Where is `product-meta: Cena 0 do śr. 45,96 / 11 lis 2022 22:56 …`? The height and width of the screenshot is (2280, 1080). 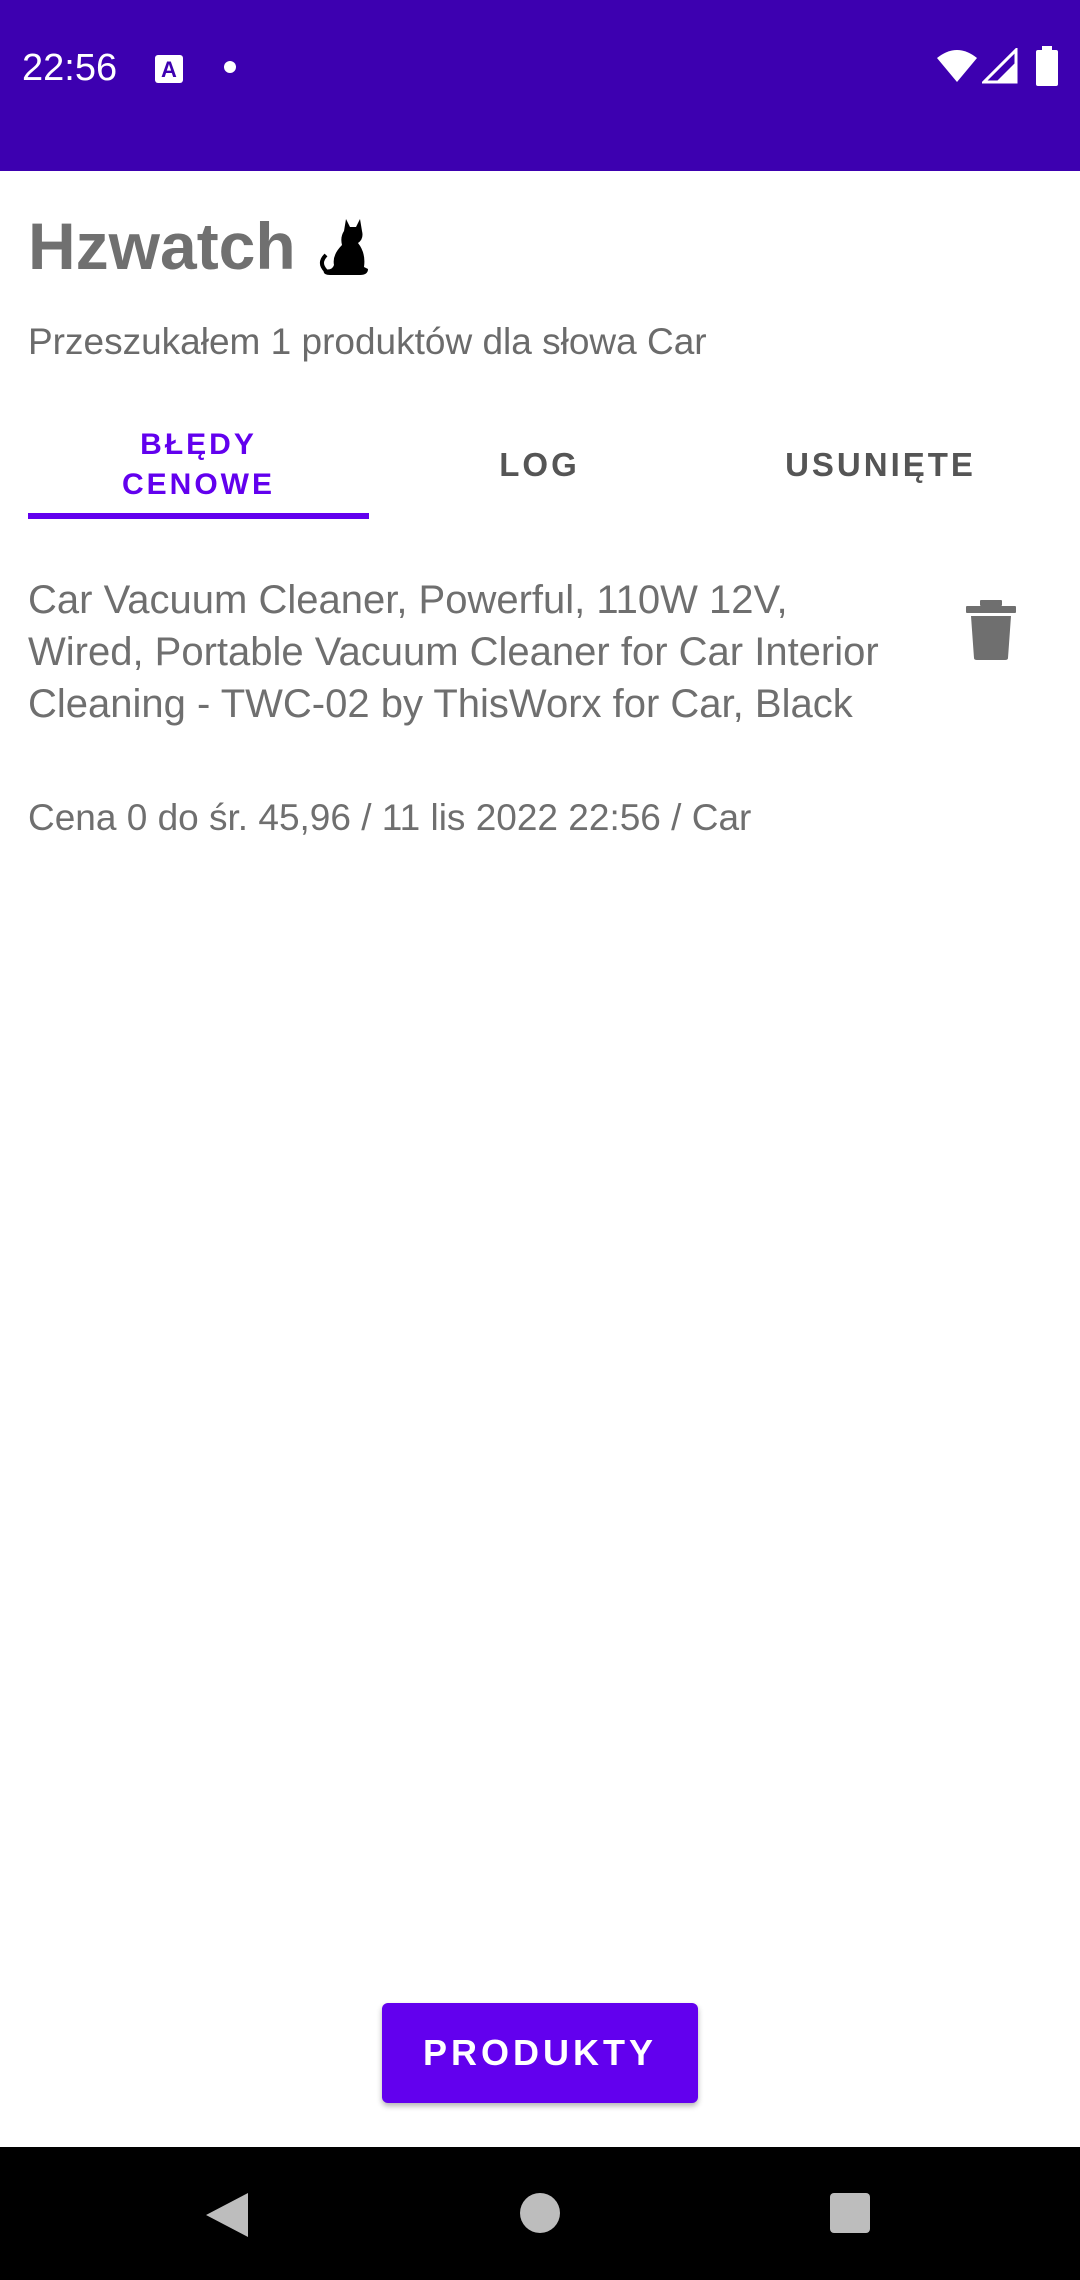 product-meta: Cena 0 do śr. 45,96 / 11 lis 2022 22:56 … is located at coordinates (390, 817).